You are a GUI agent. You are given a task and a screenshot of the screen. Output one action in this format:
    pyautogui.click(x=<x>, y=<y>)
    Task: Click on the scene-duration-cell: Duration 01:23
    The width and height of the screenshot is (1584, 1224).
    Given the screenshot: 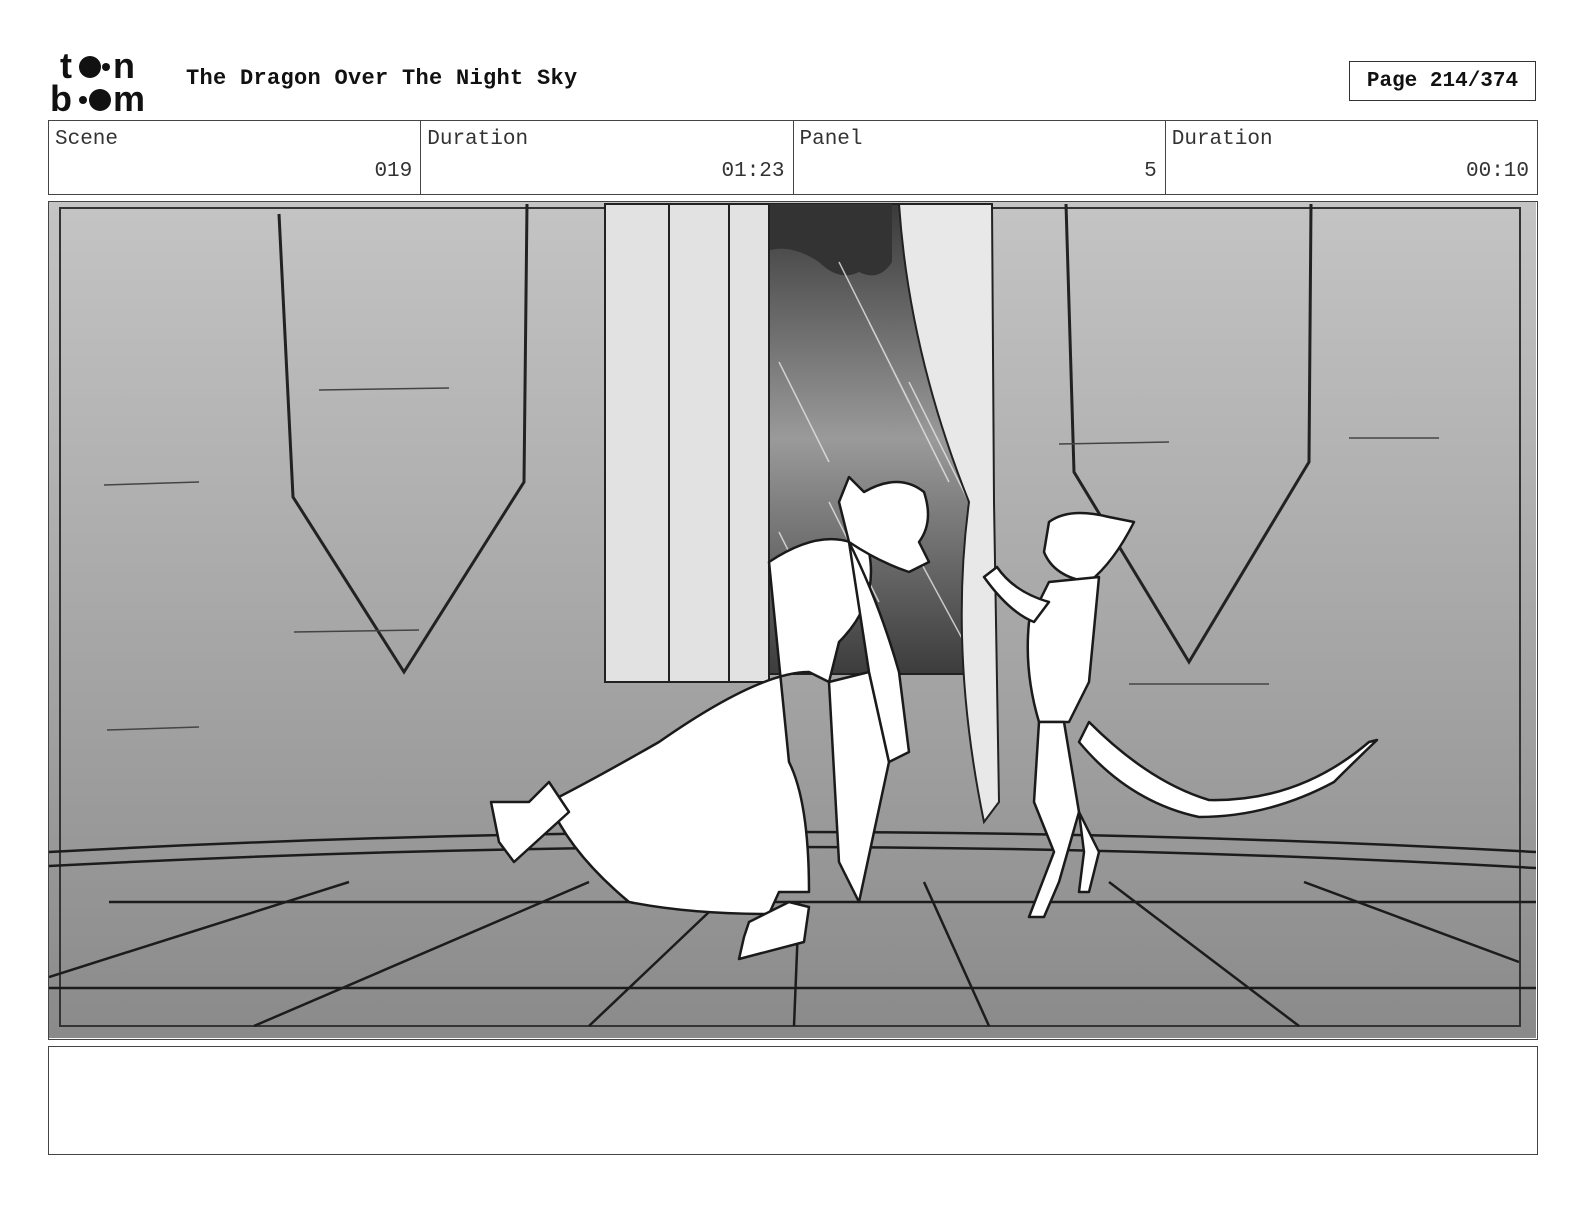 What is the action you would take?
    pyautogui.click(x=607, y=157)
    